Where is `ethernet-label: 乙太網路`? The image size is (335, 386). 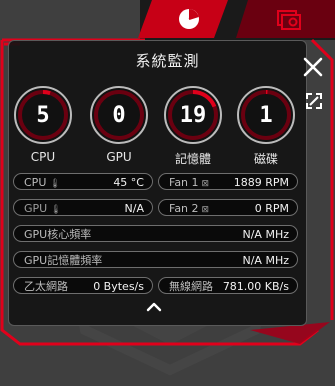
ethernet-label: 乙太網路 is located at coordinates (46, 286).